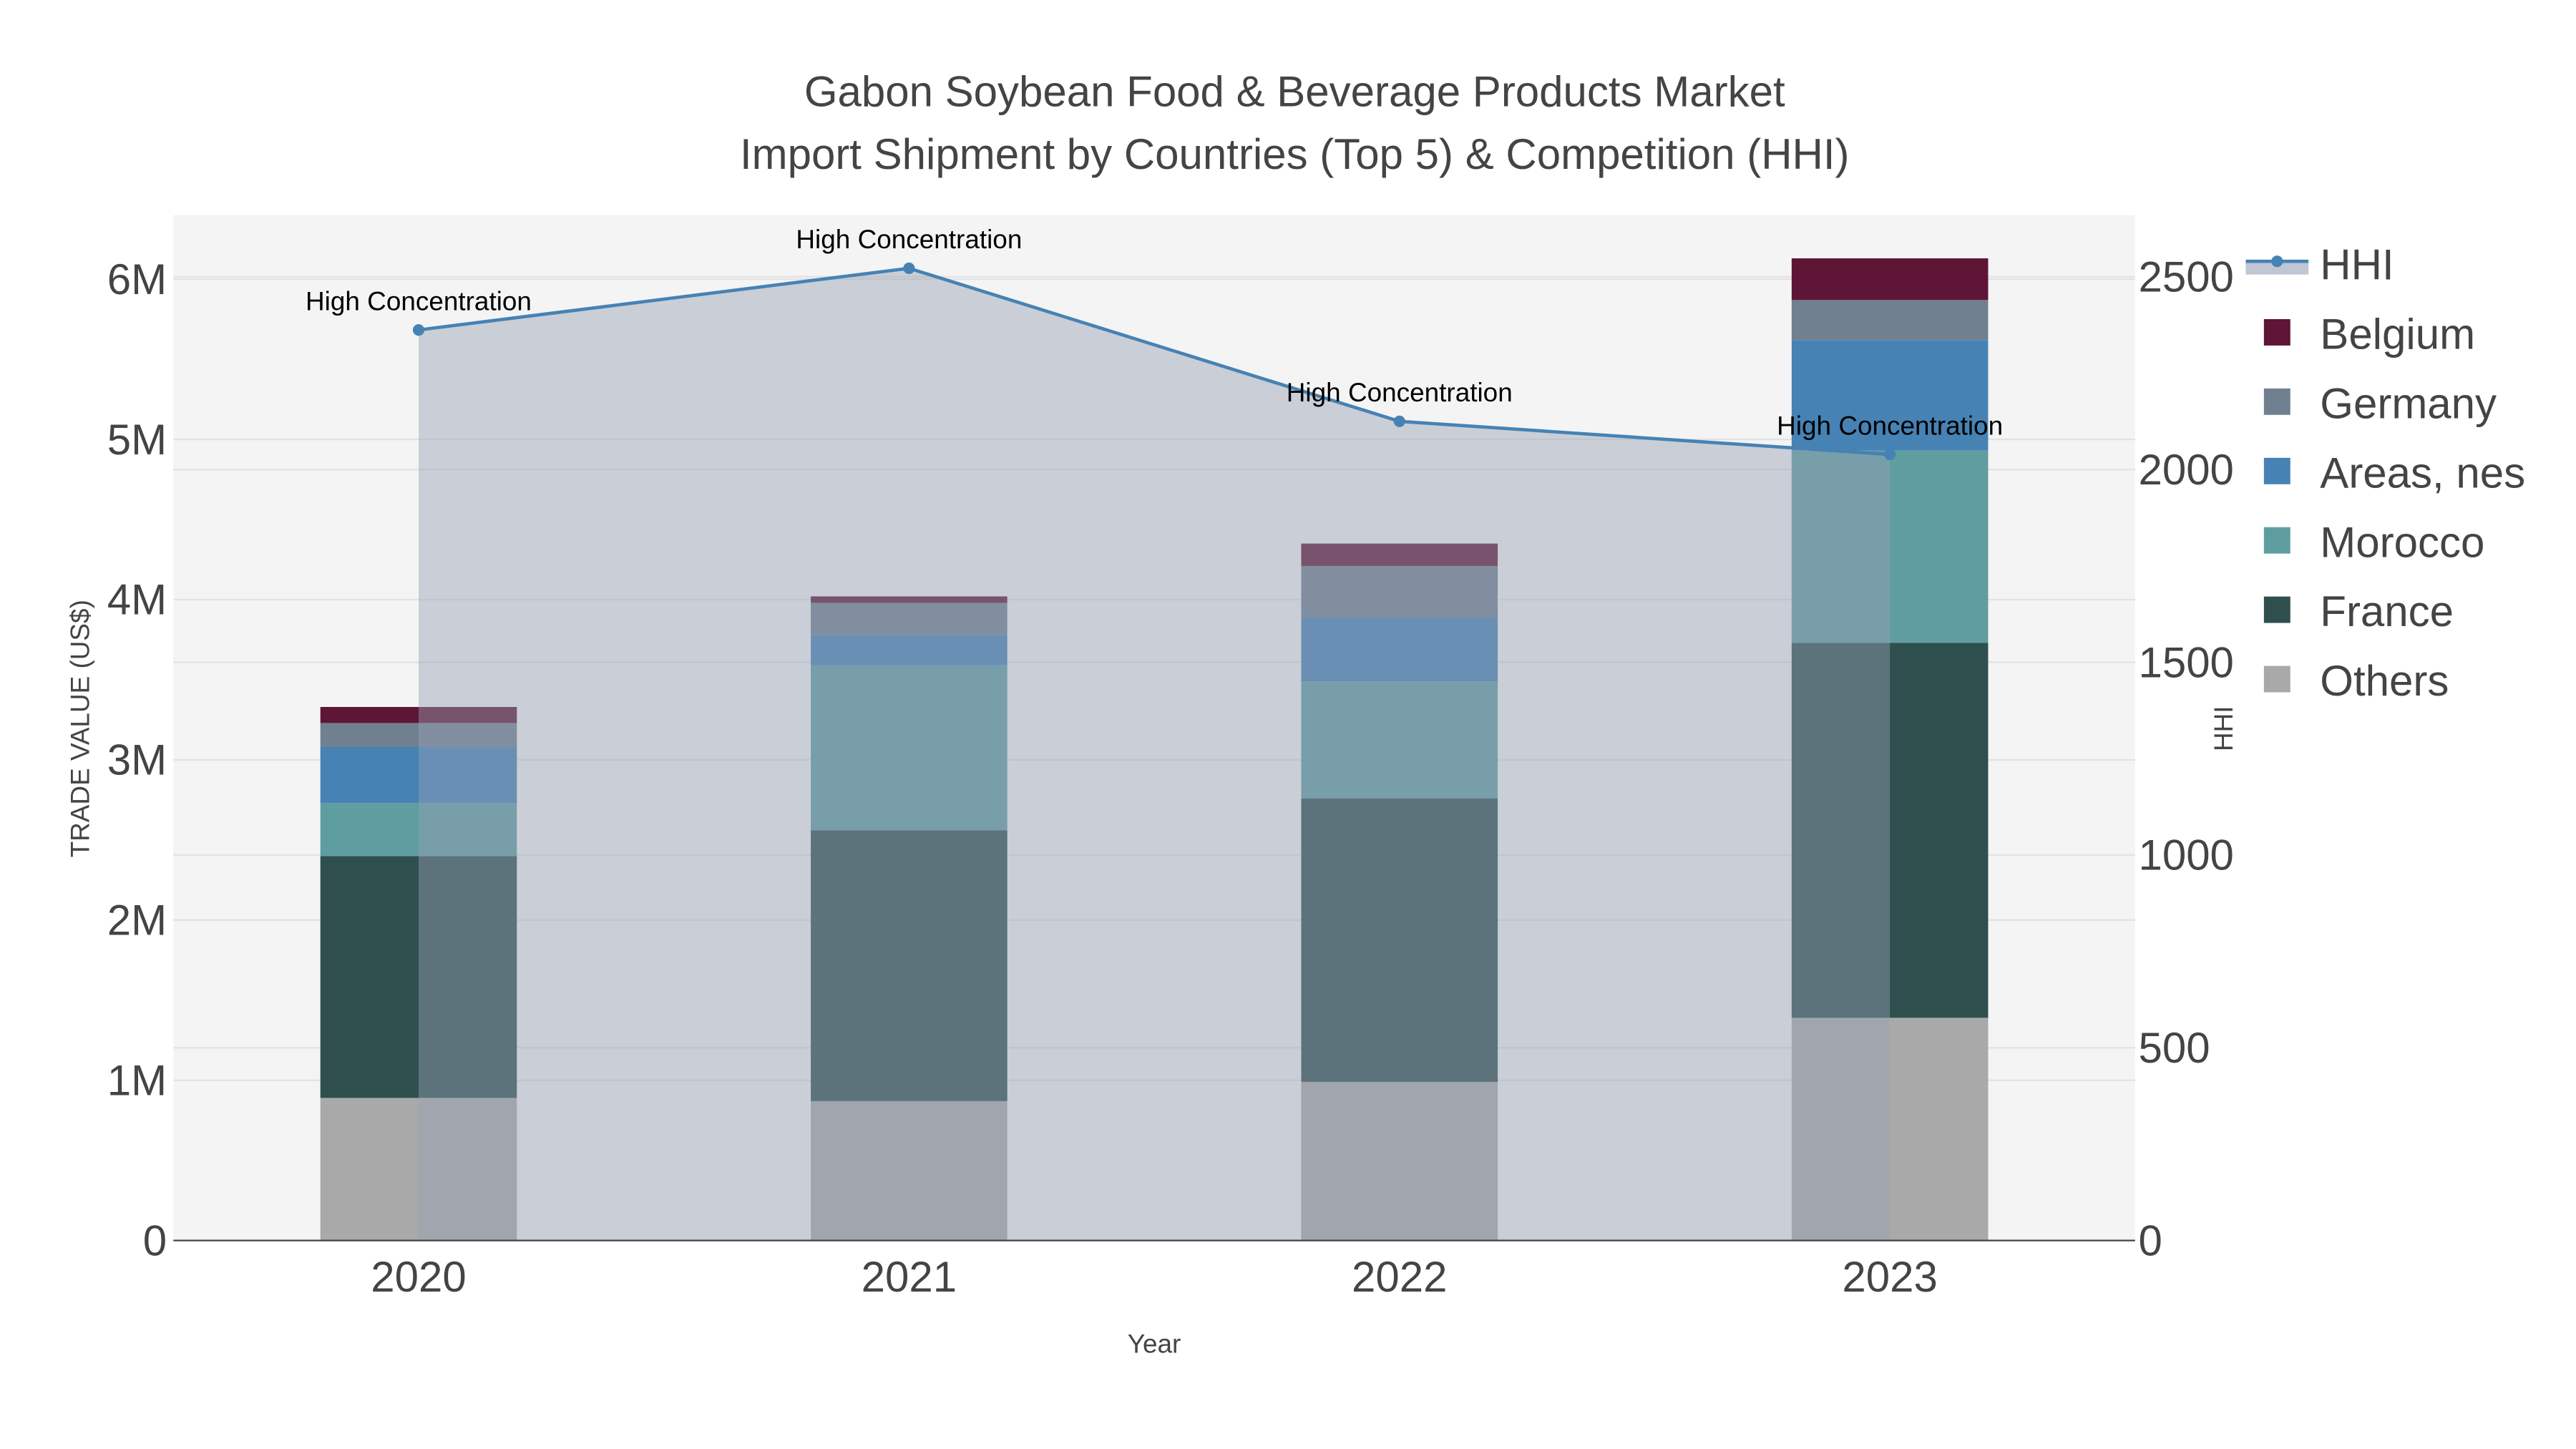  What do you see at coordinates (1399, 1277) in the screenshot?
I see `x-tick-label: 2022` at bounding box center [1399, 1277].